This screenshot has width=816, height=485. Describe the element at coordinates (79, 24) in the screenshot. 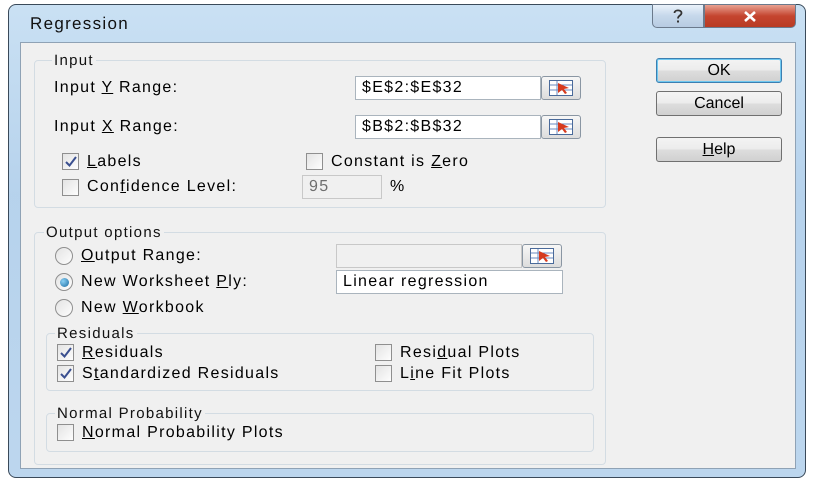

I see `window-title: Regression` at that location.